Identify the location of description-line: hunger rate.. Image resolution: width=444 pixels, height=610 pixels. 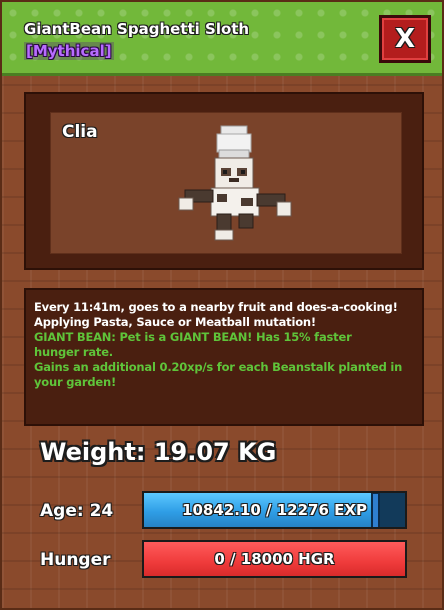
(73, 352).